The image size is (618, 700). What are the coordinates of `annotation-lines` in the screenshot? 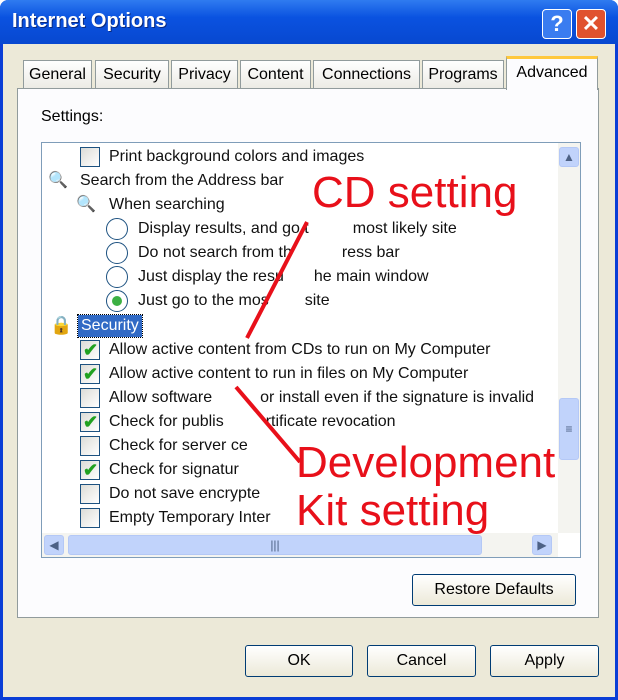 It's located at (271, 342).